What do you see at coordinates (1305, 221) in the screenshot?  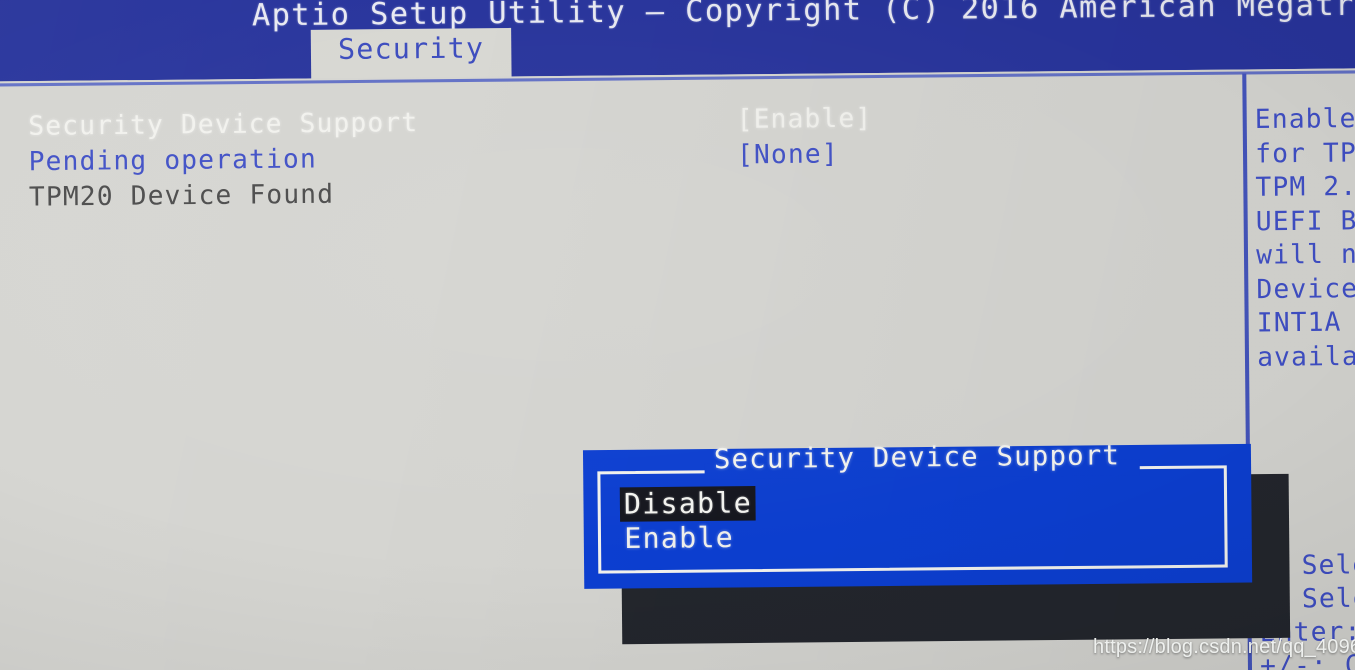 I see `help-line: UEFI Bo` at bounding box center [1305, 221].